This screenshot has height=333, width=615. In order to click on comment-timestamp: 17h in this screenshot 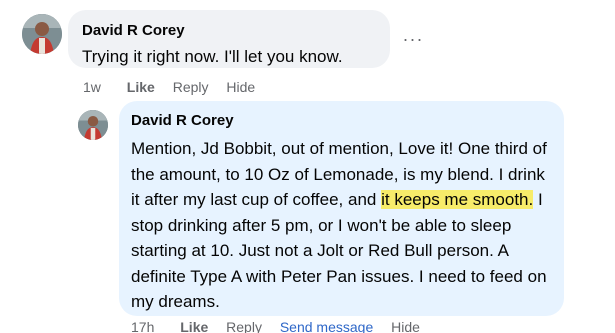, I will do `click(142, 326)`.